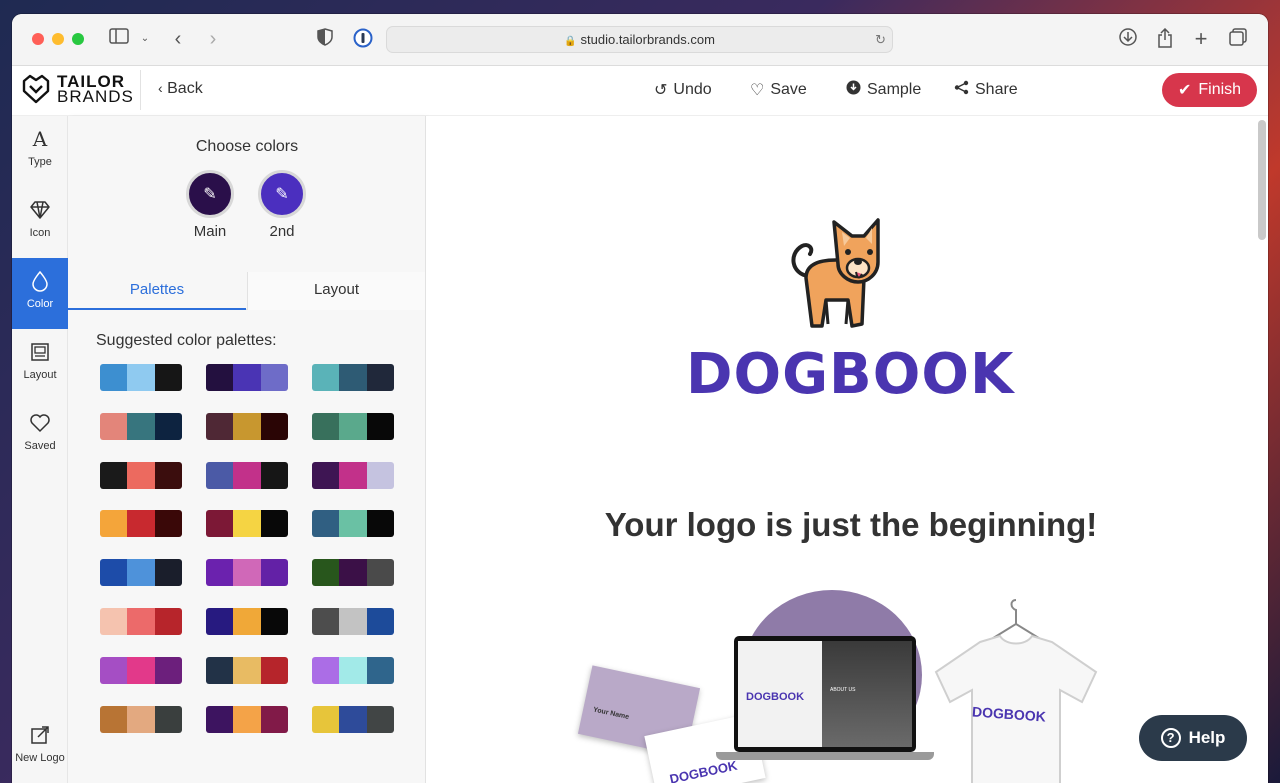 The image size is (1280, 783). I want to click on forward-nav-icon: ›, so click(213, 39).